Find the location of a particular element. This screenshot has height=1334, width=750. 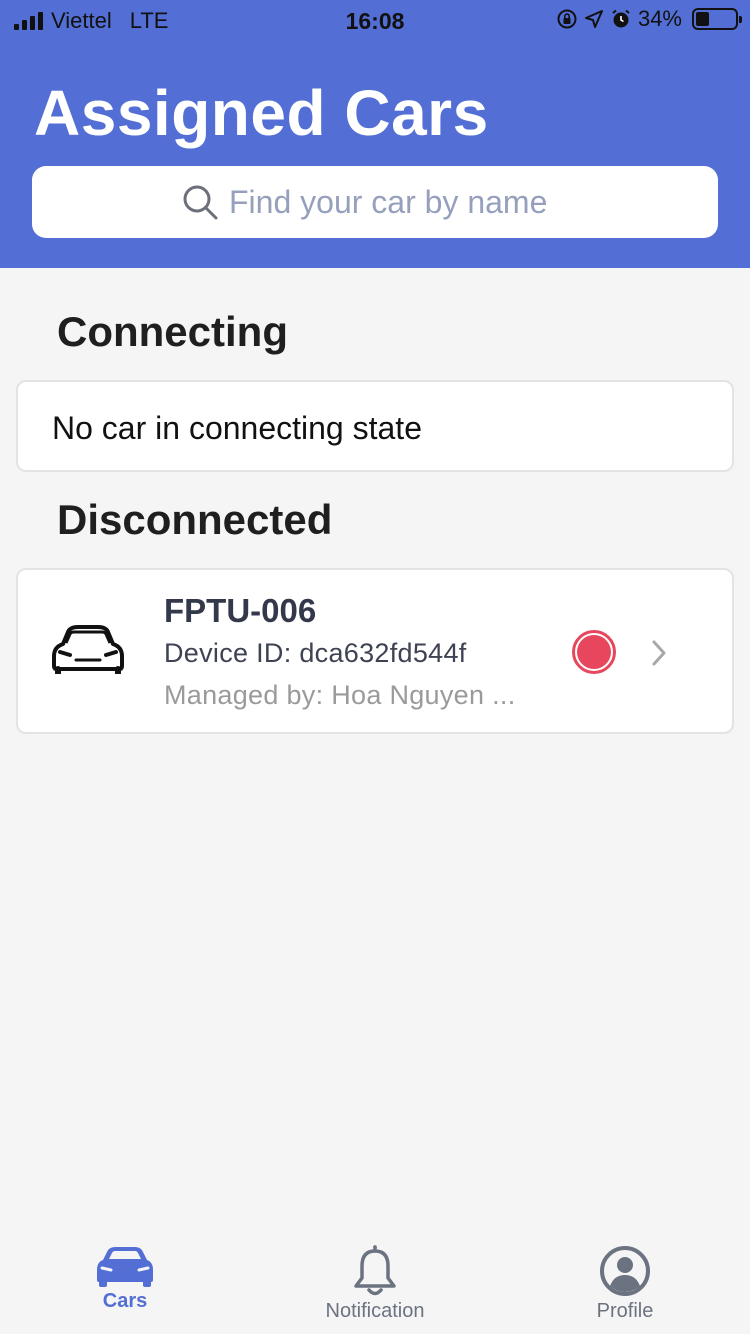

page-title: Assigned Cars is located at coordinates (261, 113).